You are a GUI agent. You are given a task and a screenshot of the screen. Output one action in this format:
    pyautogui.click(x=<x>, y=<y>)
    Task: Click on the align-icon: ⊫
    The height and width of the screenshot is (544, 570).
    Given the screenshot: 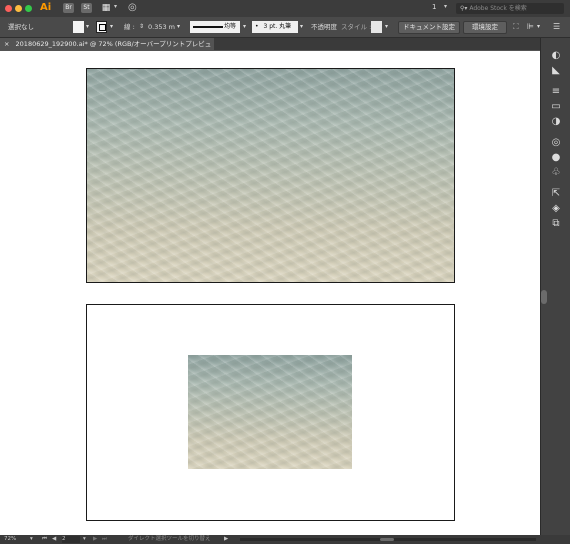 What is the action you would take?
    pyautogui.click(x=530, y=27)
    